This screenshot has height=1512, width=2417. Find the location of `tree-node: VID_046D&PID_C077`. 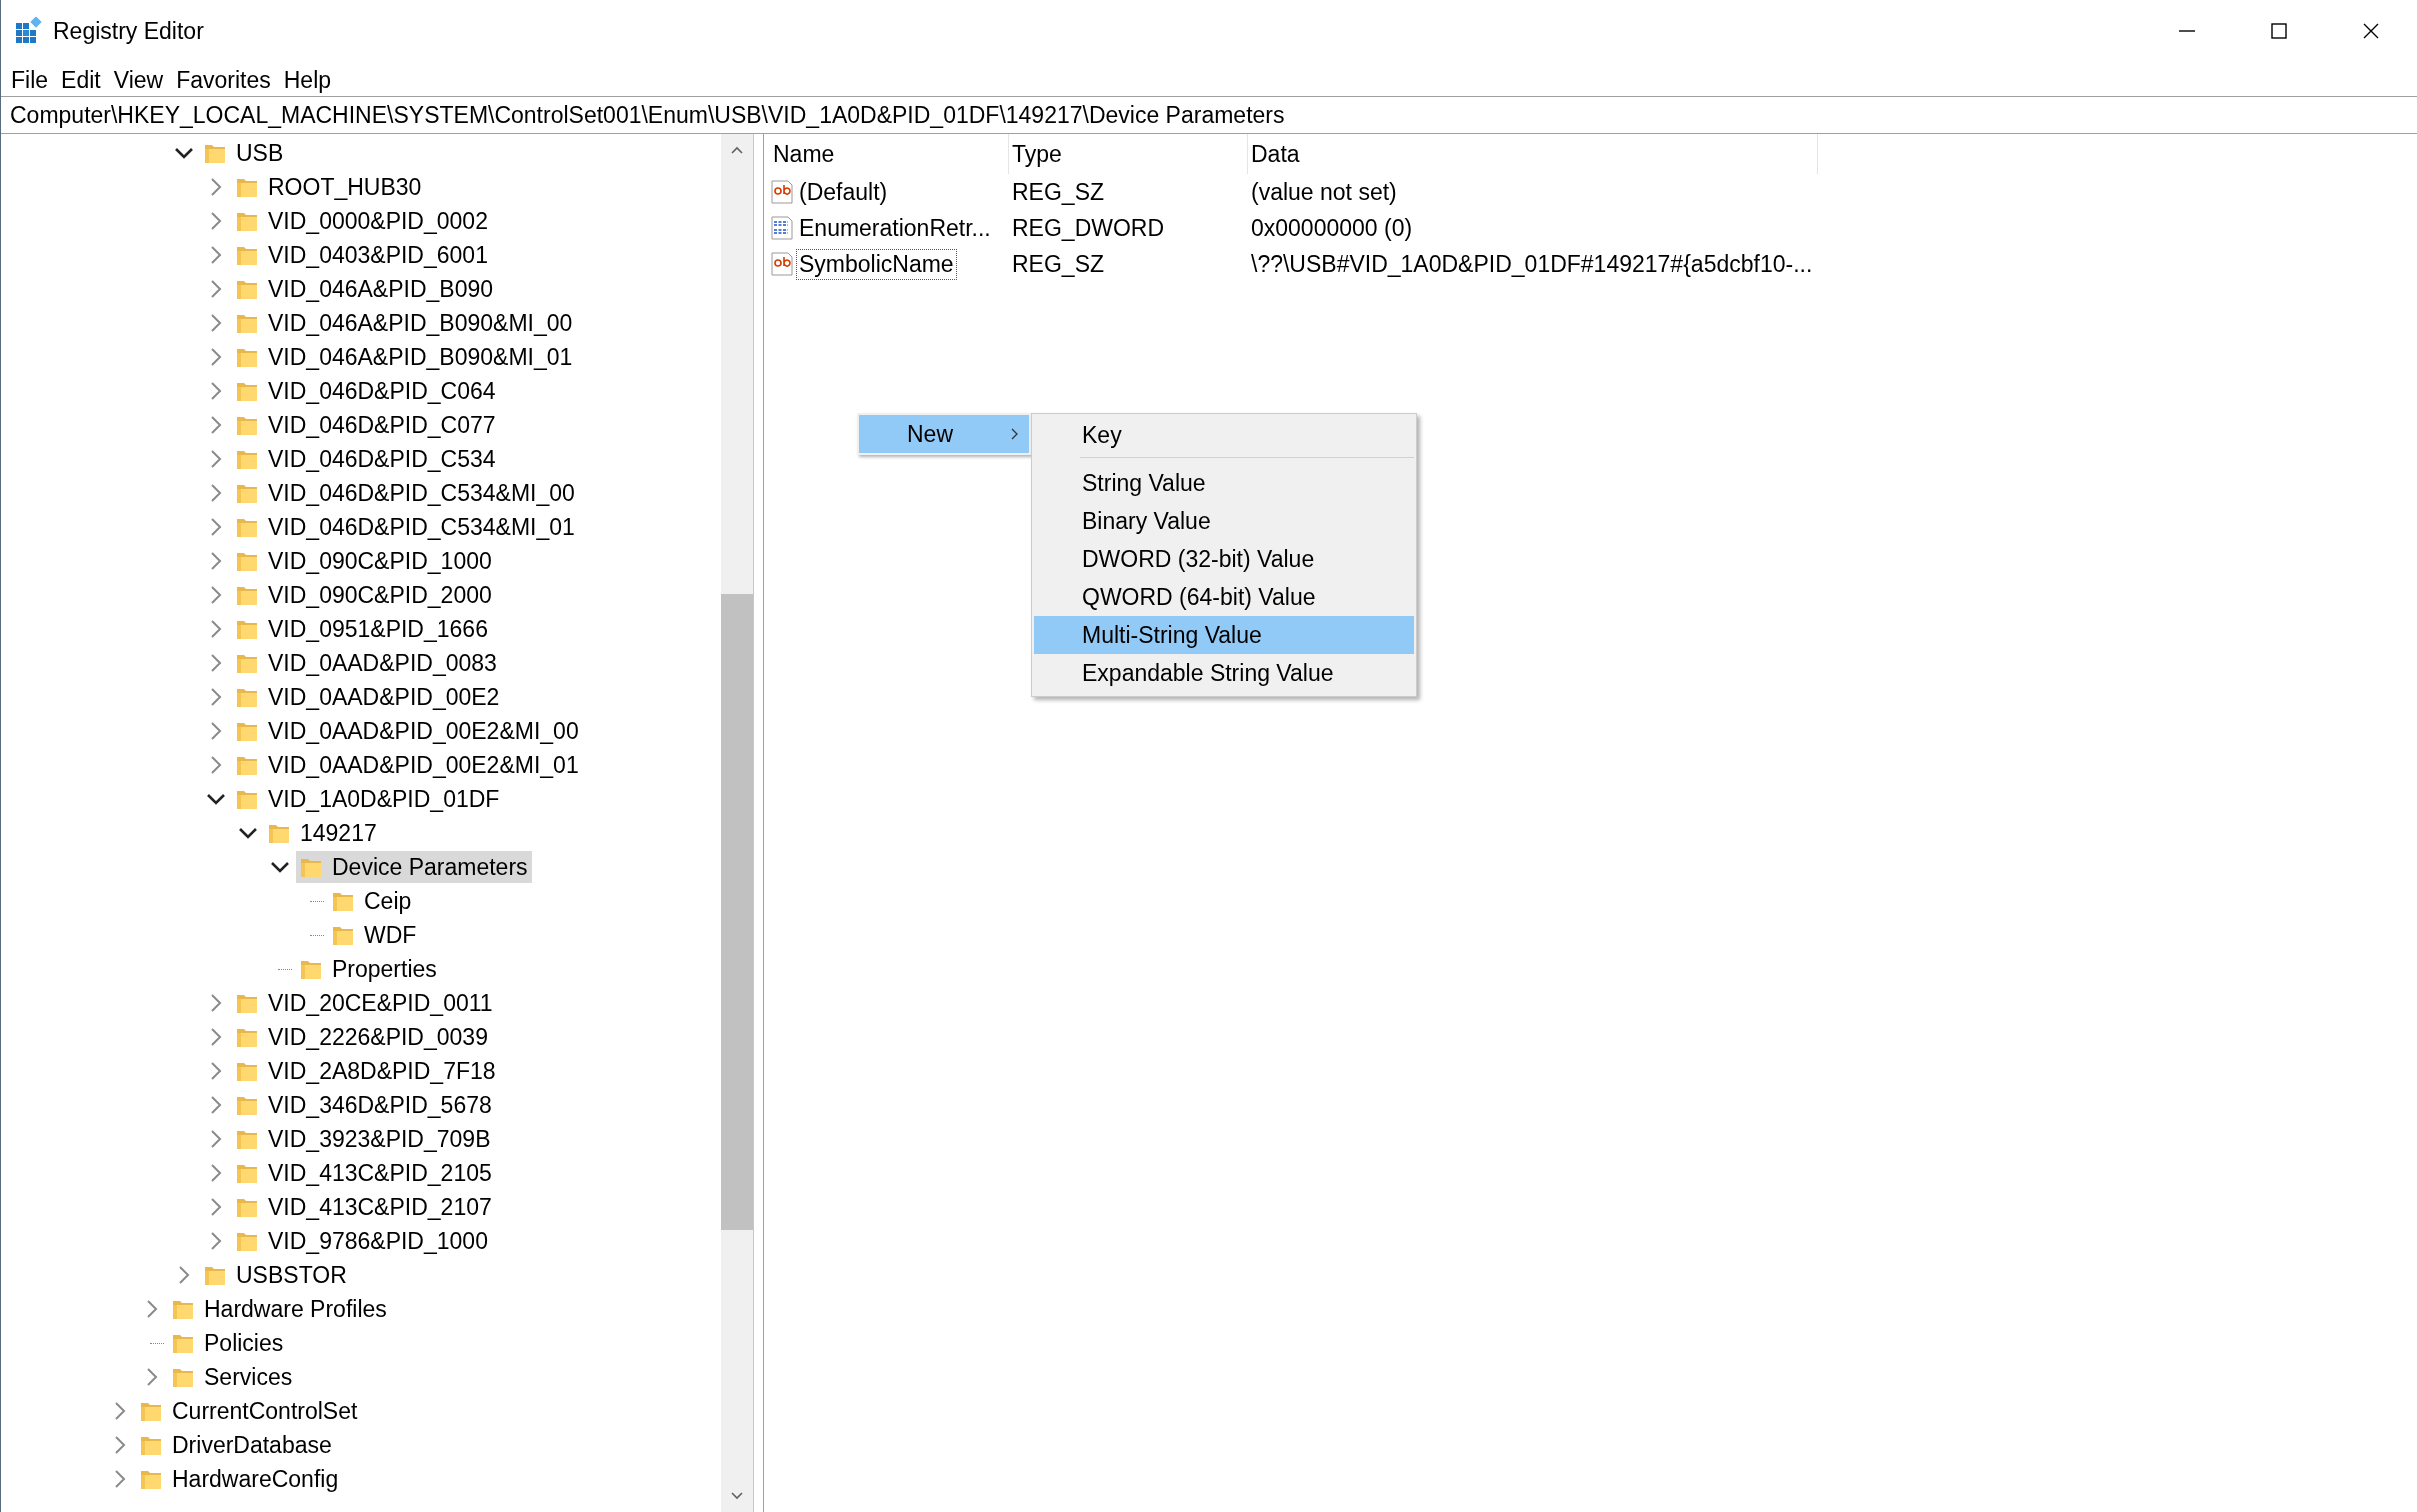

tree-node: VID_046D&PID_C077 is located at coordinates (366, 425).